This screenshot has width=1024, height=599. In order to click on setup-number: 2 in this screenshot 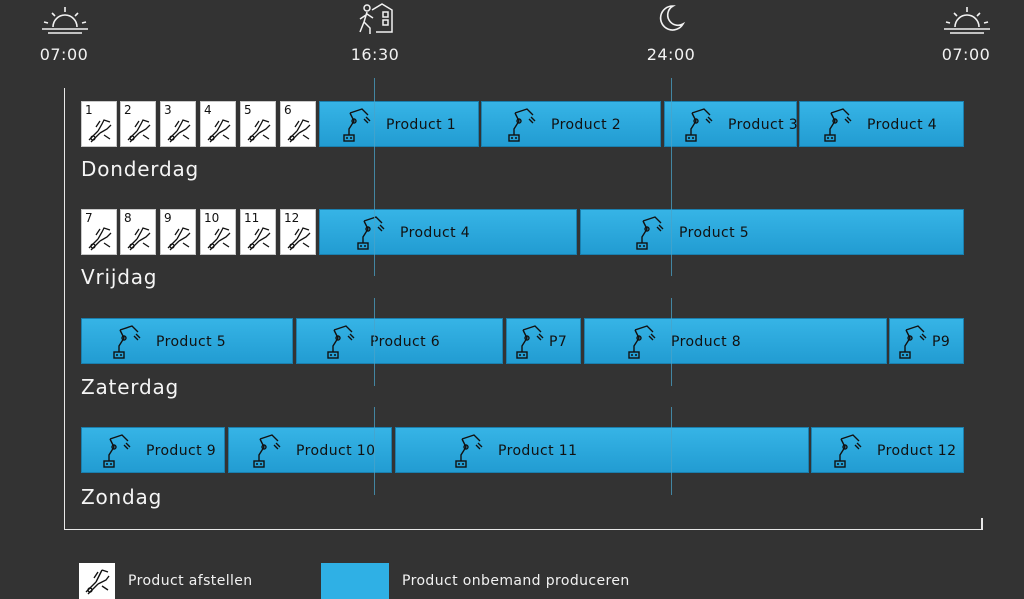, I will do `click(128, 110)`.